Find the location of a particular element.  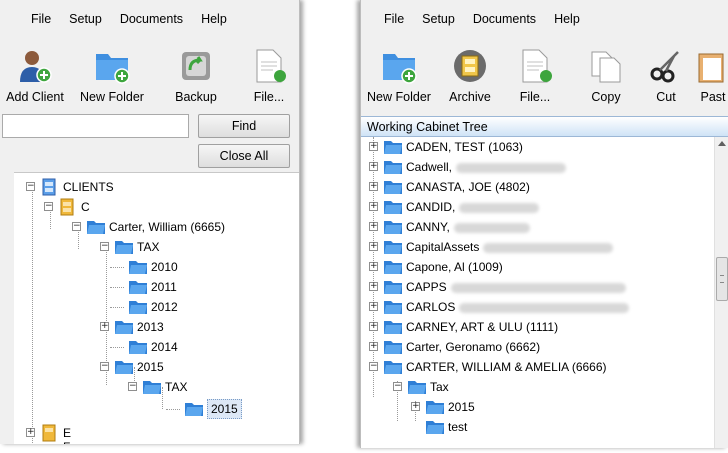

archive-button: Archive is located at coordinates (470, 74).